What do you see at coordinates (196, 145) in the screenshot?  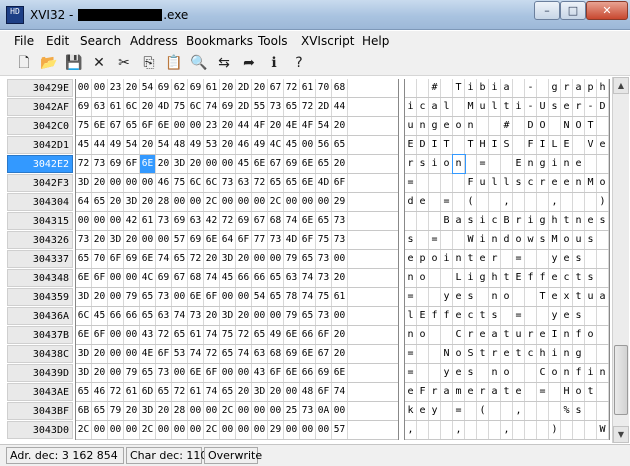 I see `hex-byte: 49` at bounding box center [196, 145].